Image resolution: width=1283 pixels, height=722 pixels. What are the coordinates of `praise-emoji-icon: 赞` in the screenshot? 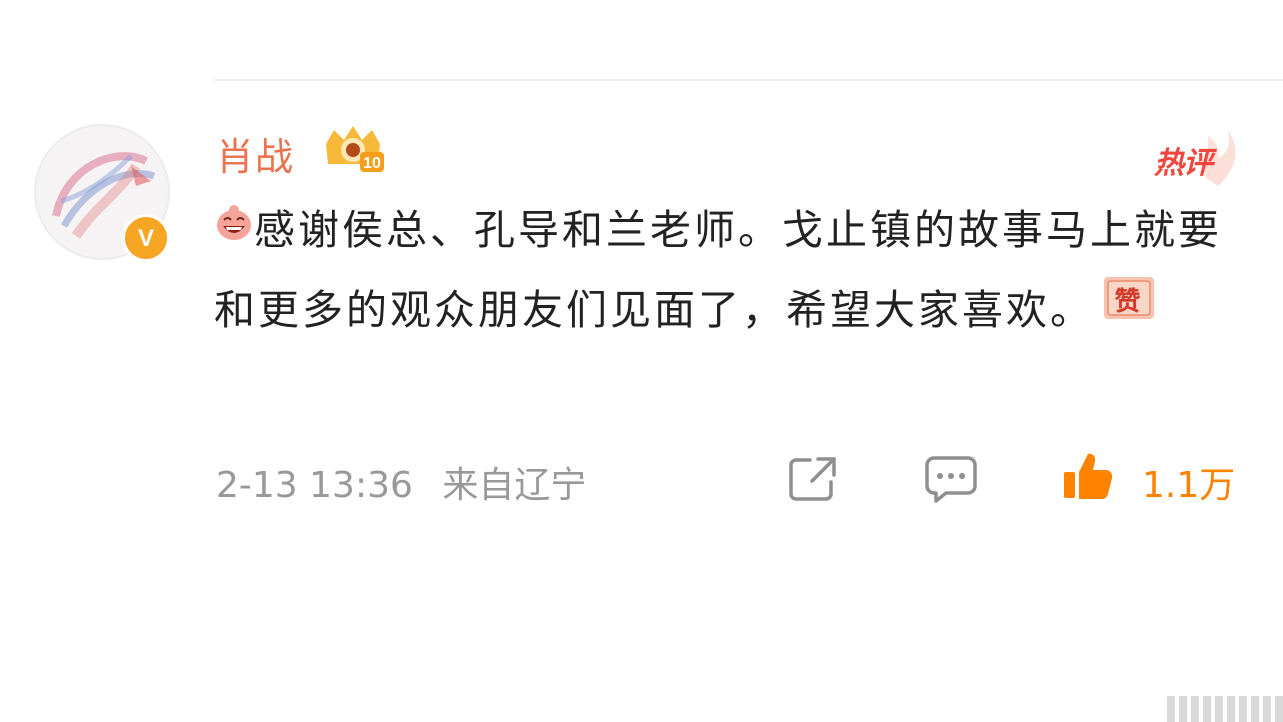 It's located at (1129, 307).